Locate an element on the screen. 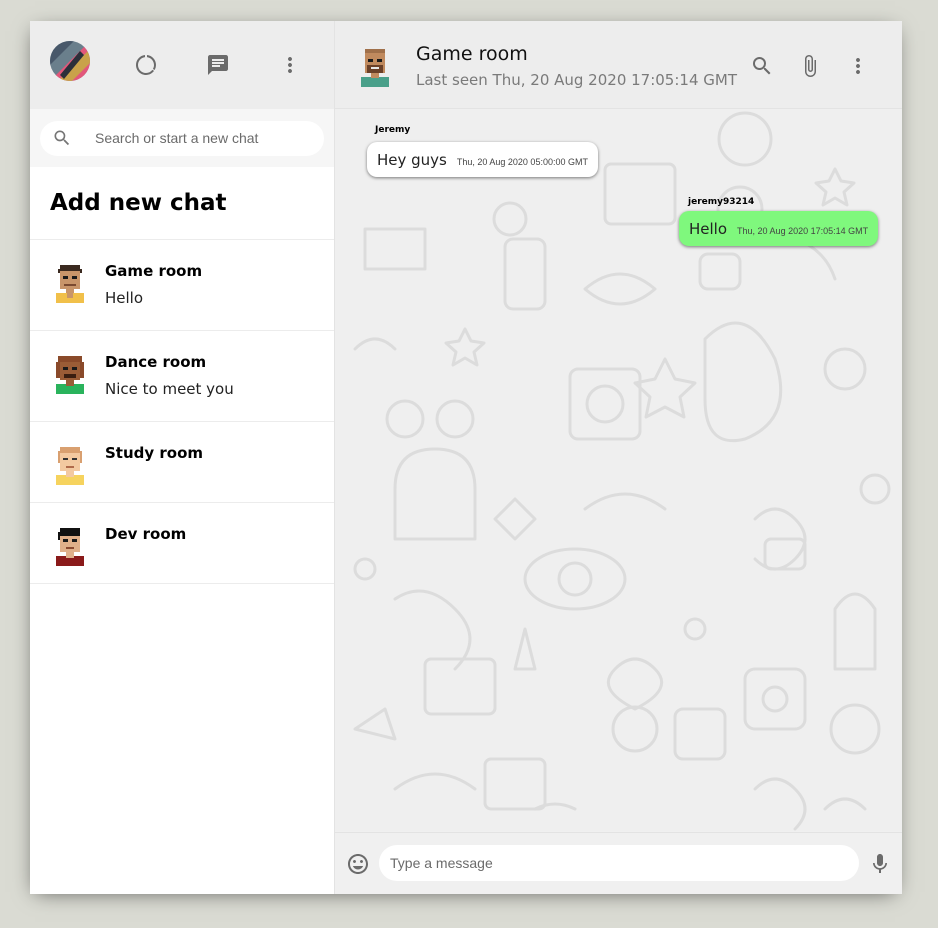 This screenshot has width=938, height=928. message-text: Hey guys is located at coordinates (412, 160).